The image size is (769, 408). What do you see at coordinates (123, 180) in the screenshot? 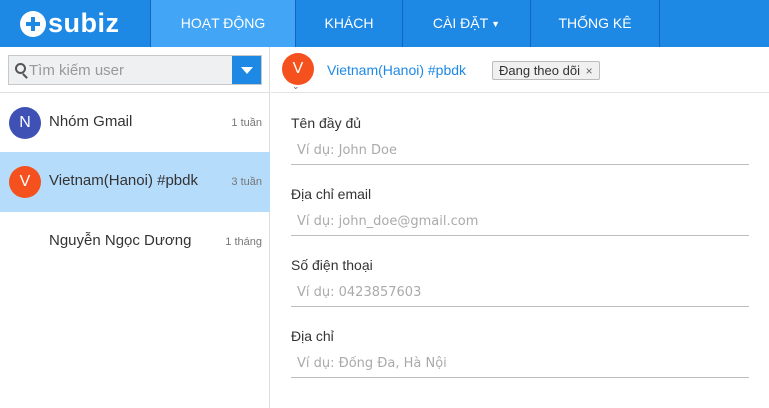
I see `conversation-name: Vietnam(Hanoi) #pbdk` at bounding box center [123, 180].